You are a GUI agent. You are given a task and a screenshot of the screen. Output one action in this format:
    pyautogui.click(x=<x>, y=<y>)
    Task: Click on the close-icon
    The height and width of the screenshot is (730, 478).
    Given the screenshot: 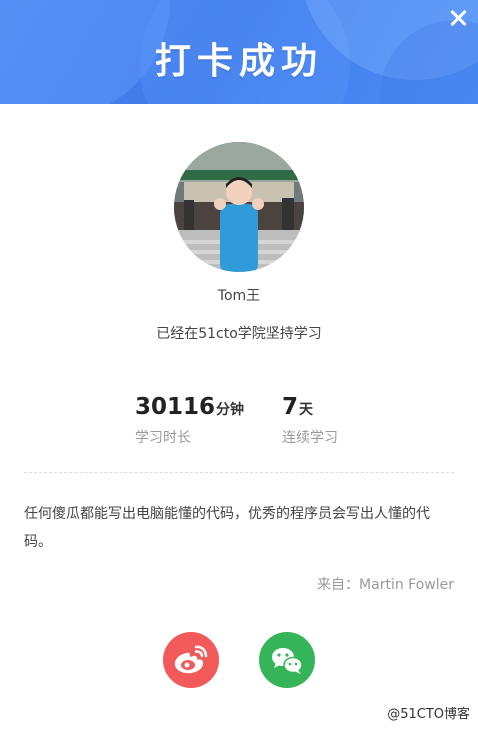 What is the action you would take?
    pyautogui.click(x=458, y=18)
    